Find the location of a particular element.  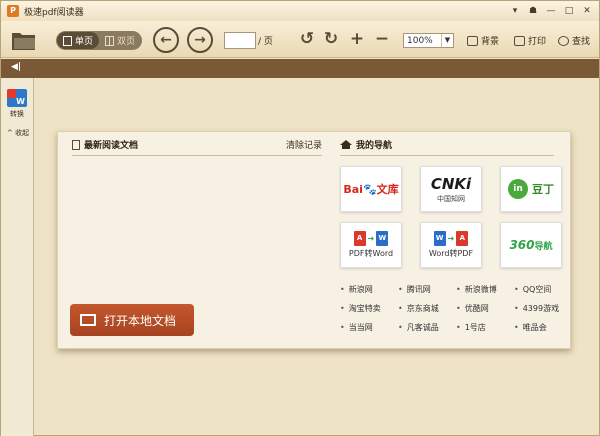

find-label: 查找 is located at coordinates (581, 42).